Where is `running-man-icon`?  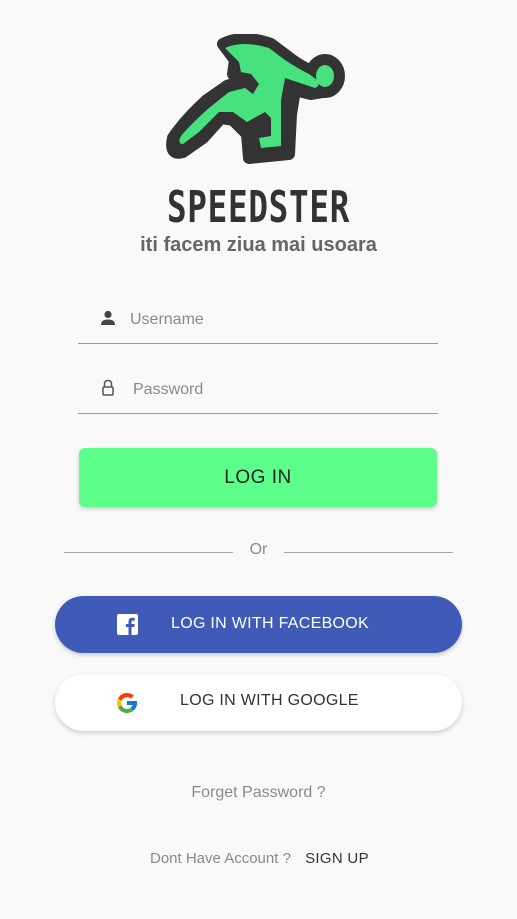 running-man-icon is located at coordinates (255, 99).